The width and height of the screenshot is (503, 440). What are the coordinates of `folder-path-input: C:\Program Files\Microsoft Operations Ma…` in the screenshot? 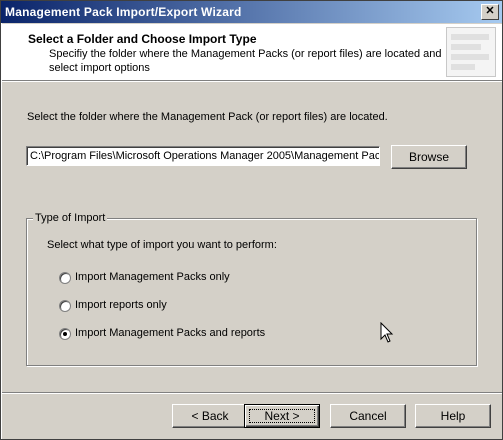 It's located at (203, 156).